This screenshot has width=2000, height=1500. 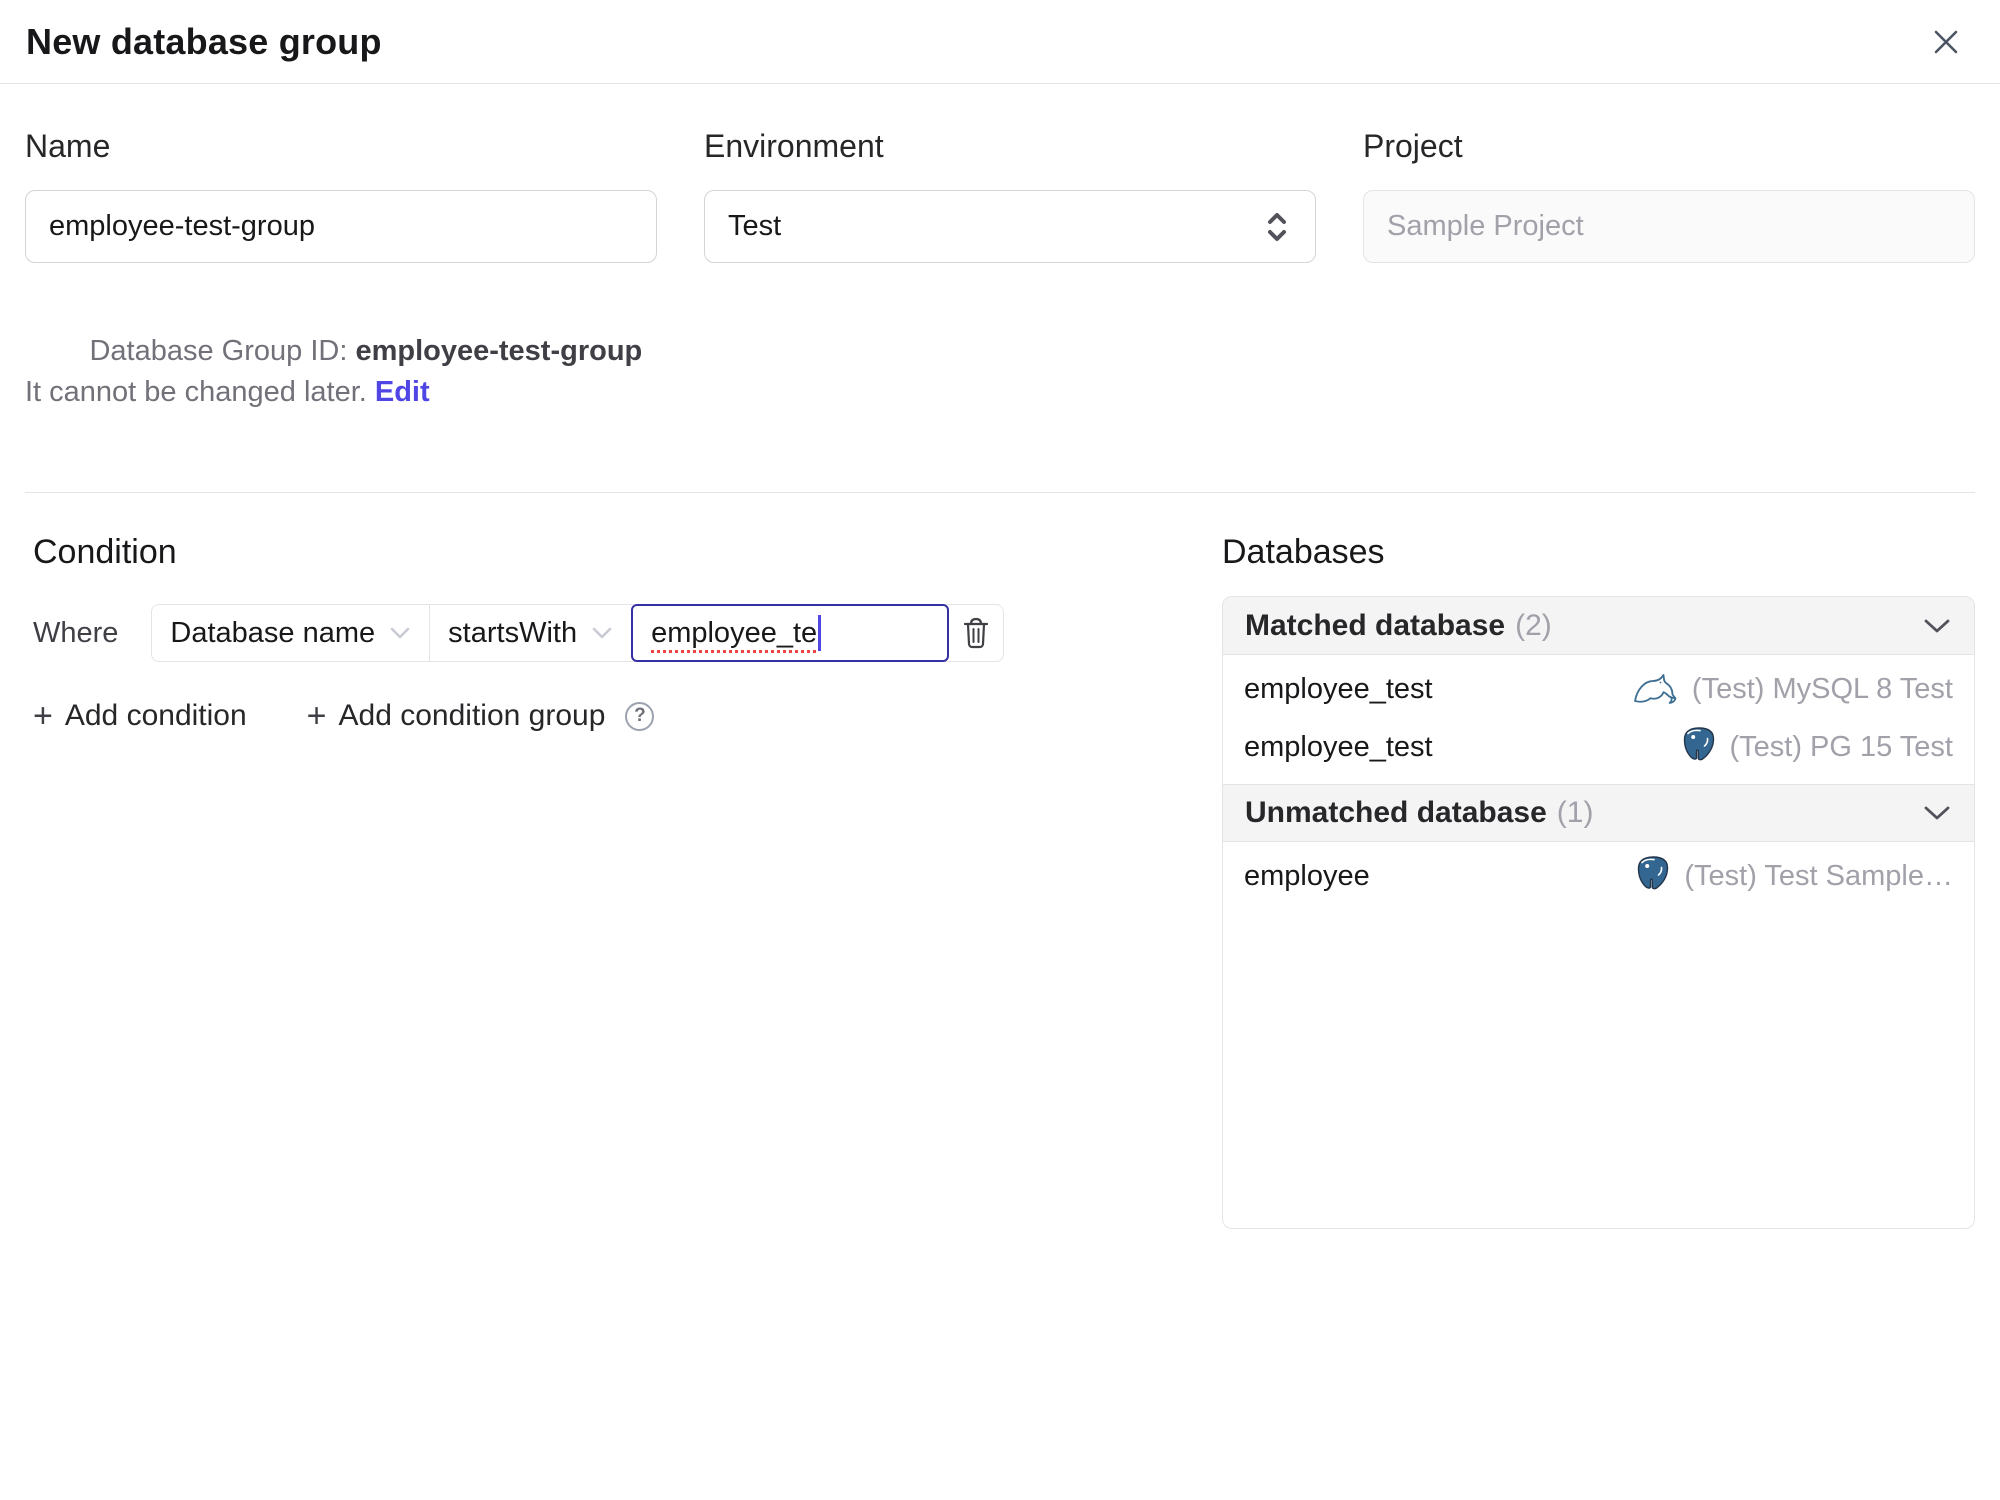 I want to click on delete-condition-button, so click(x=976, y=633).